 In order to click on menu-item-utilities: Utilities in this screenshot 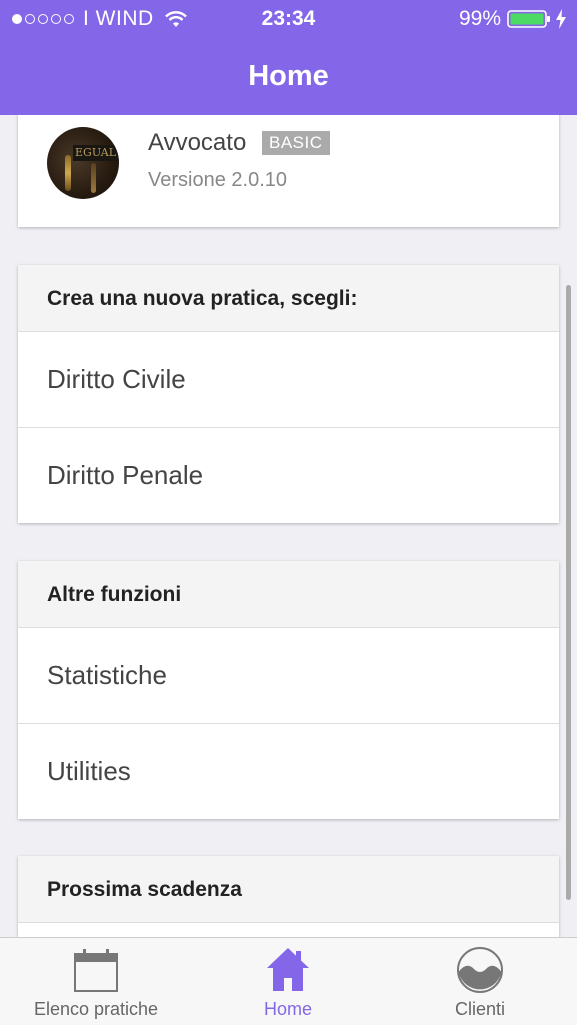, I will do `click(288, 771)`.